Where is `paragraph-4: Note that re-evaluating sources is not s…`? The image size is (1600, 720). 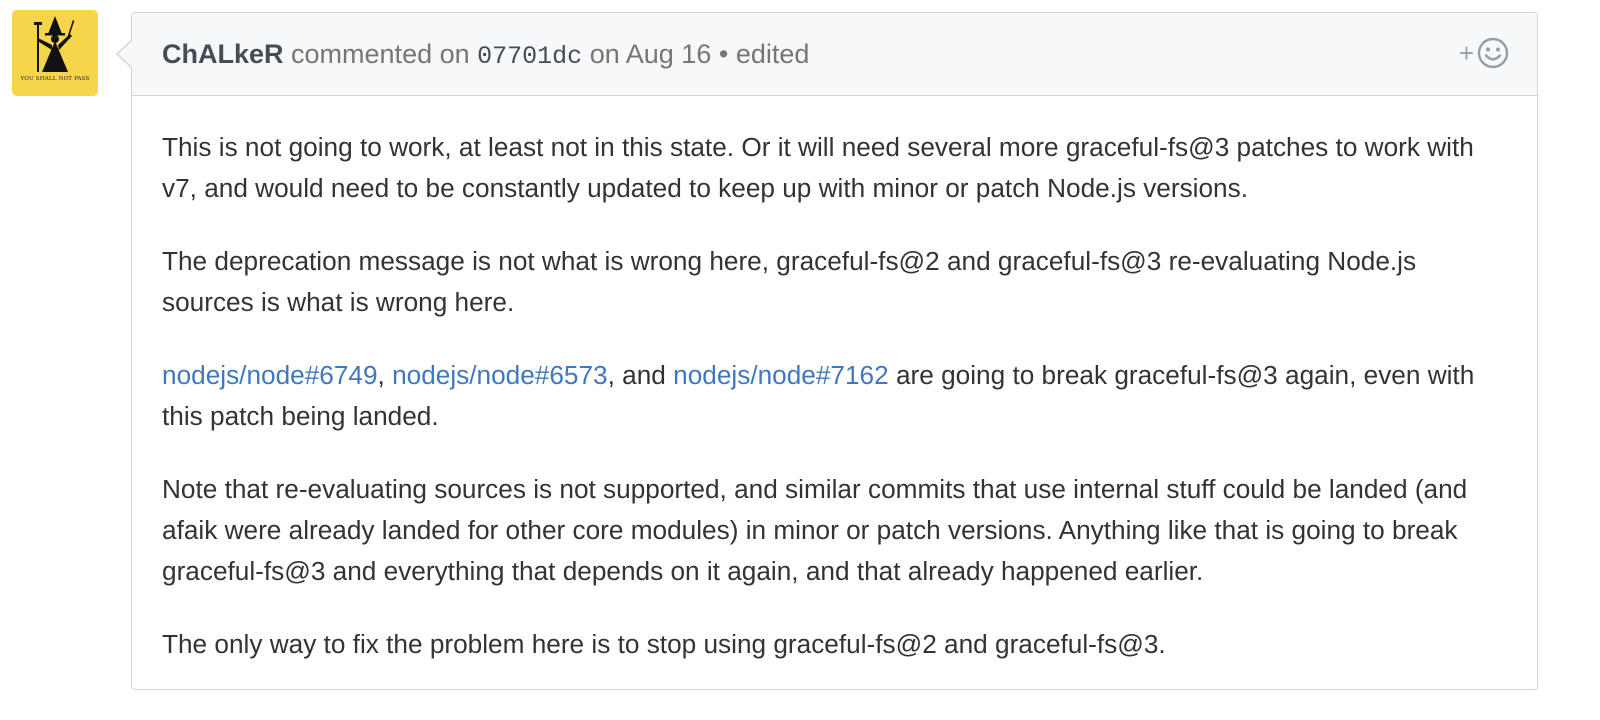
paragraph-4: Note that re-evaluating sources is not s… is located at coordinates (815, 530).